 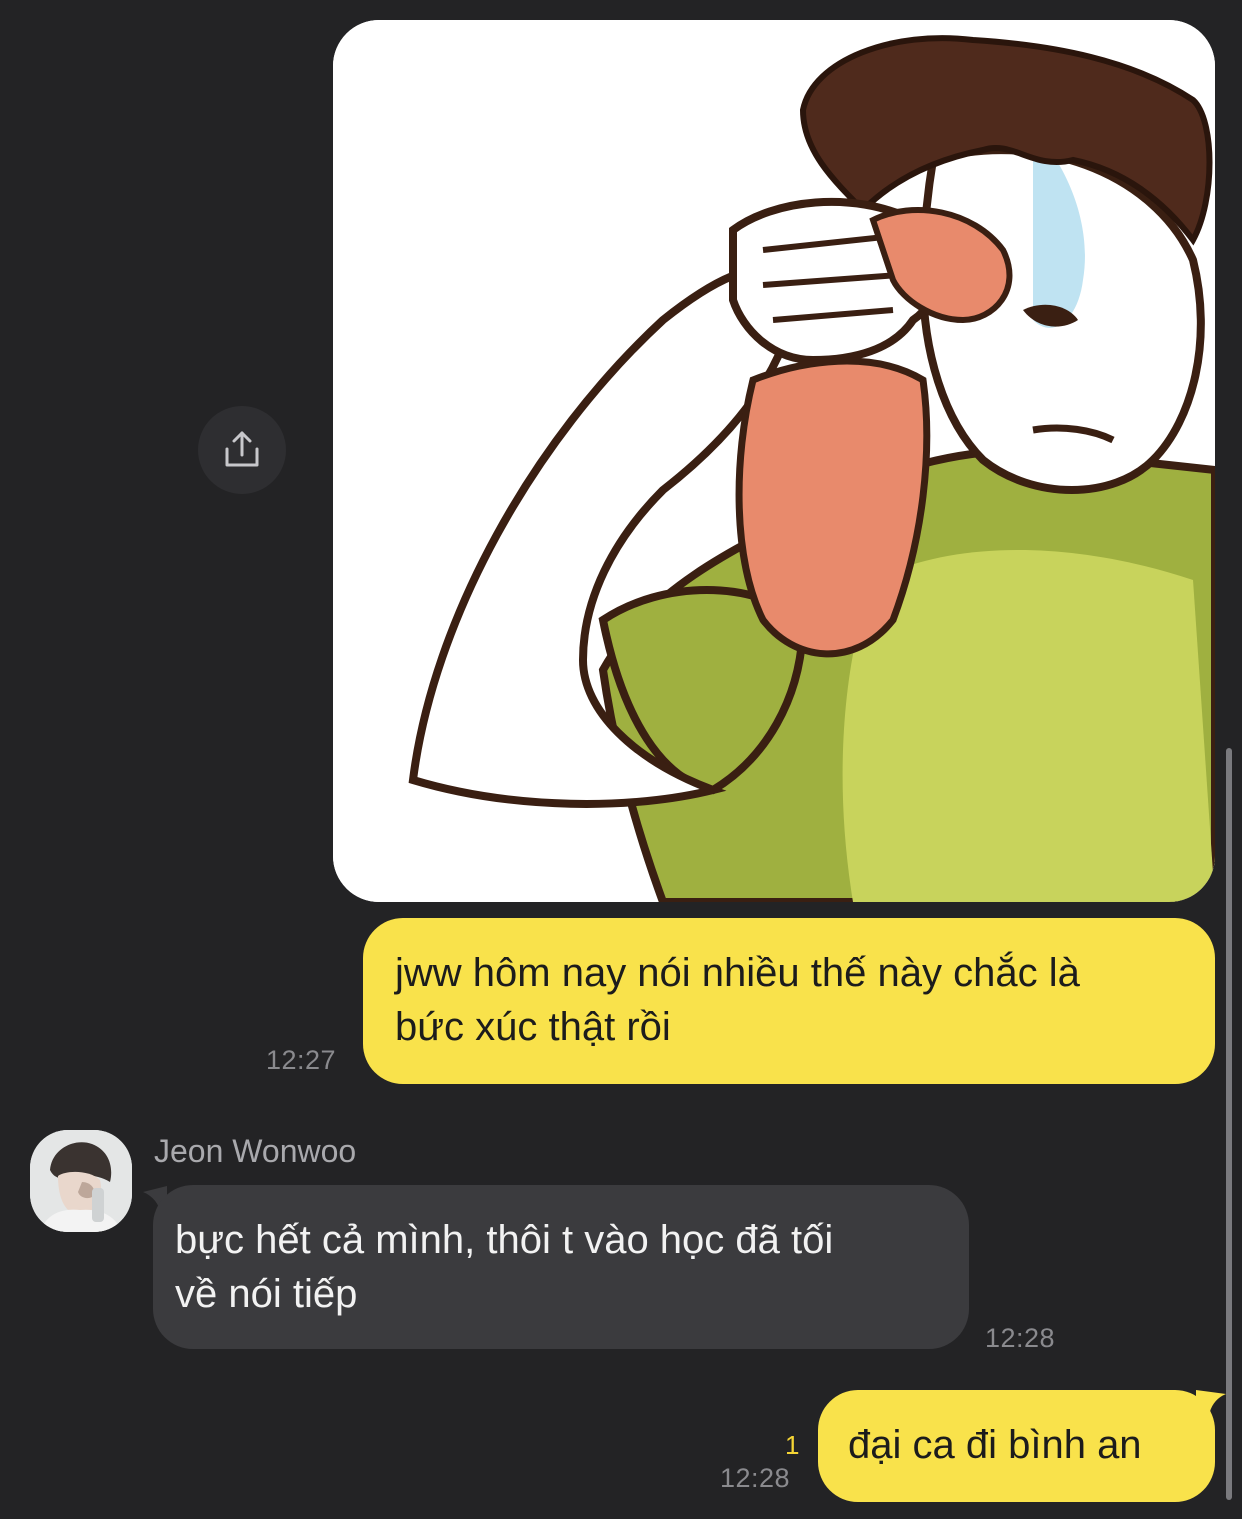 I want to click on unread-count-badge: 1, so click(x=792, y=1445).